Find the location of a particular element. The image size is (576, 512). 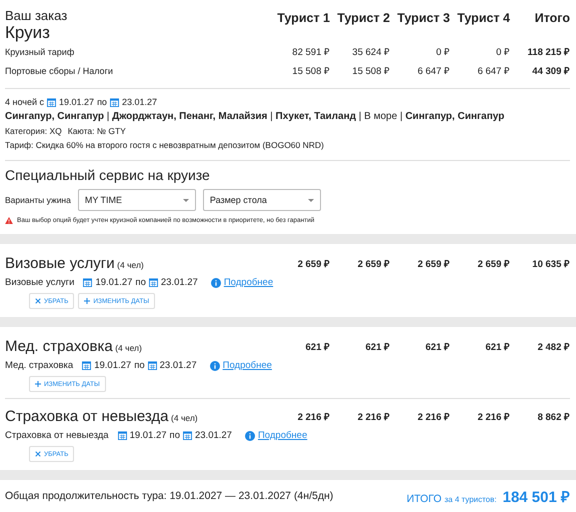

price-value: 10 635 ₽ is located at coordinates (550, 264).